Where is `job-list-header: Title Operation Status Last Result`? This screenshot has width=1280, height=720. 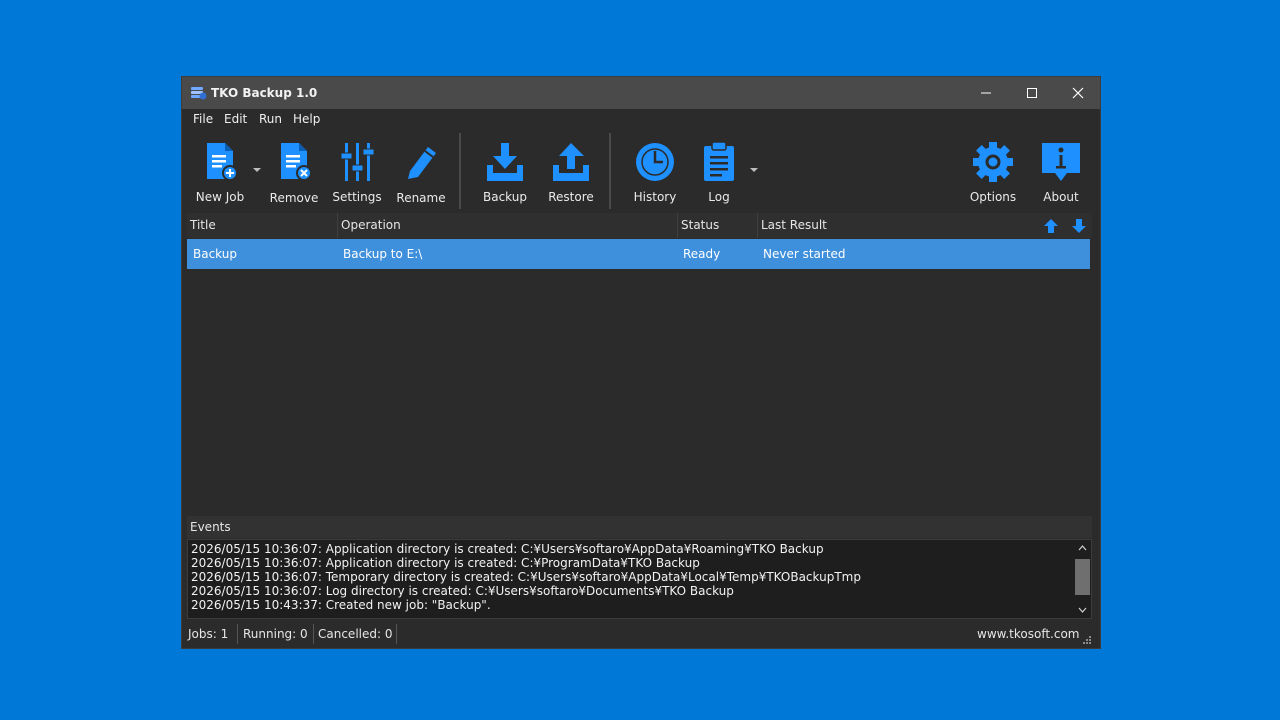 job-list-header: Title Operation Status Last Result is located at coordinates (639, 225).